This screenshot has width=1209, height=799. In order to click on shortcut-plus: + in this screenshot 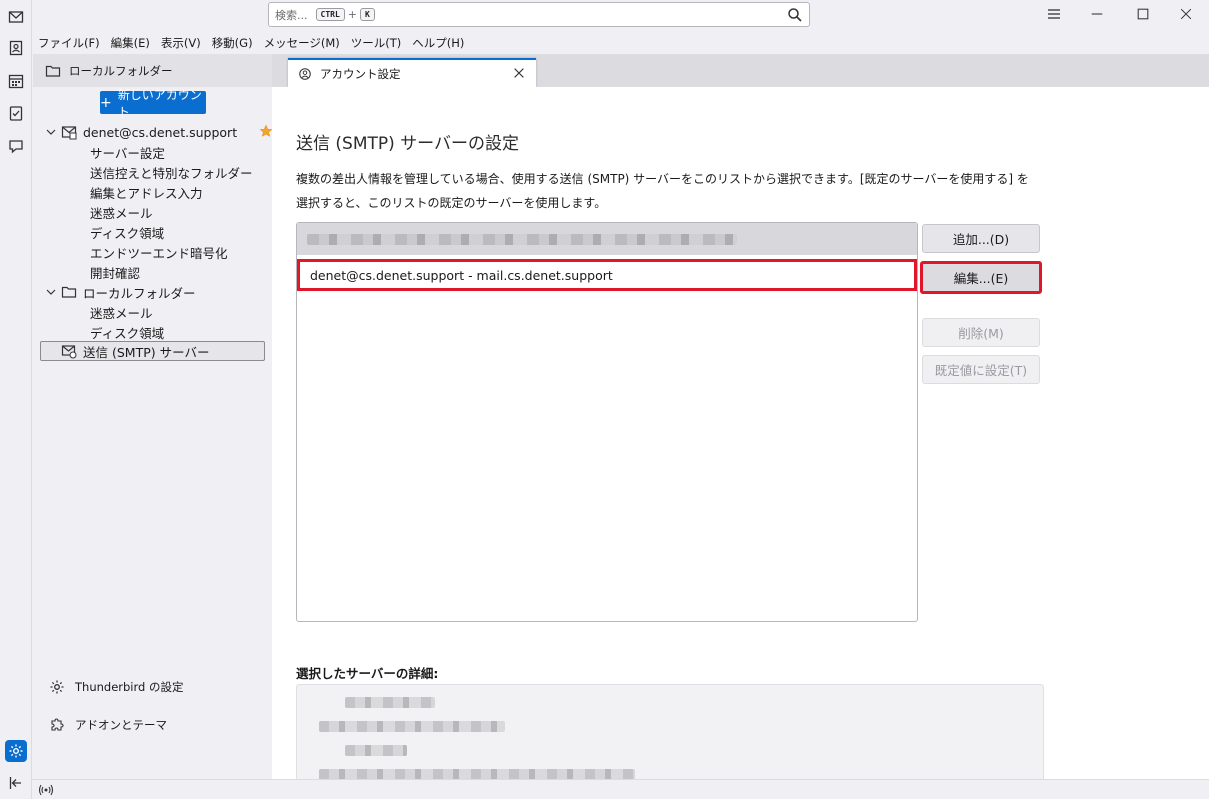, I will do `click(352, 14)`.